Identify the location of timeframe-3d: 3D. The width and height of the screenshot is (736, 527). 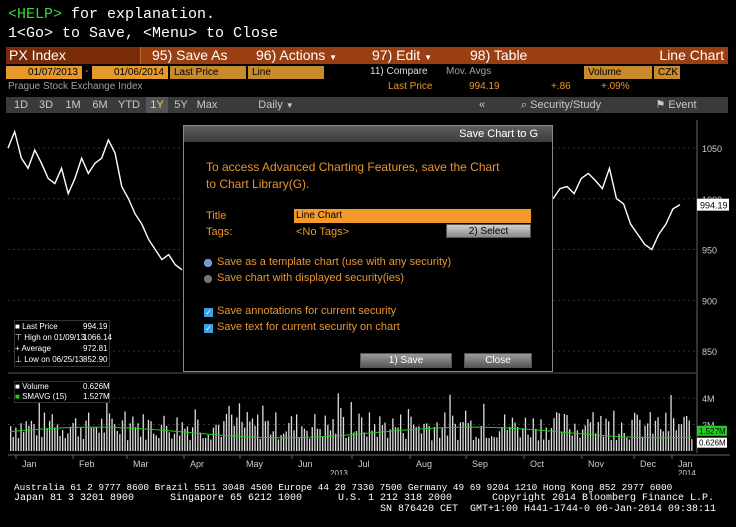
(46, 105).